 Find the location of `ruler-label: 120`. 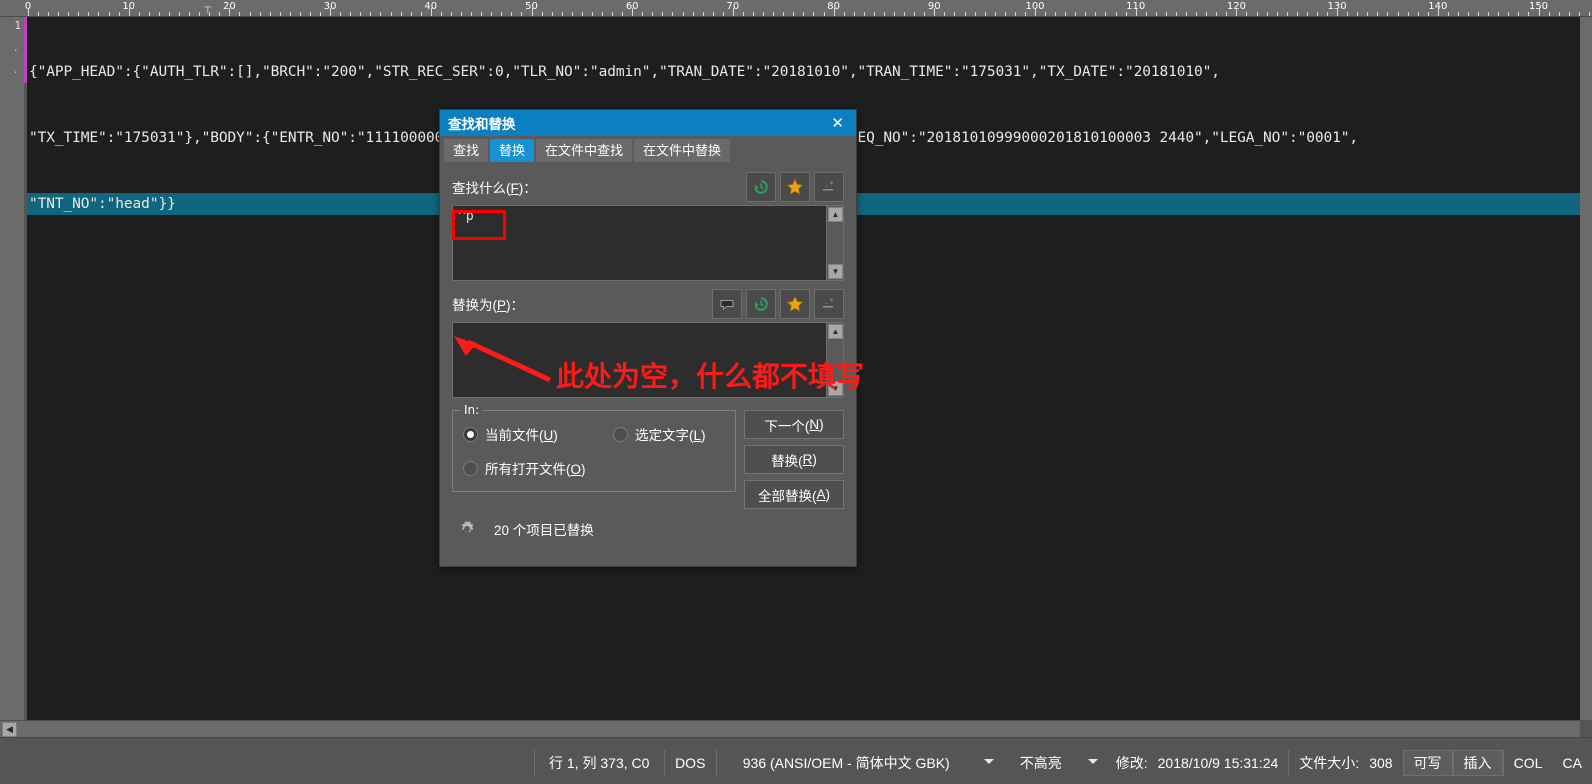

ruler-label: 120 is located at coordinates (1236, 6).